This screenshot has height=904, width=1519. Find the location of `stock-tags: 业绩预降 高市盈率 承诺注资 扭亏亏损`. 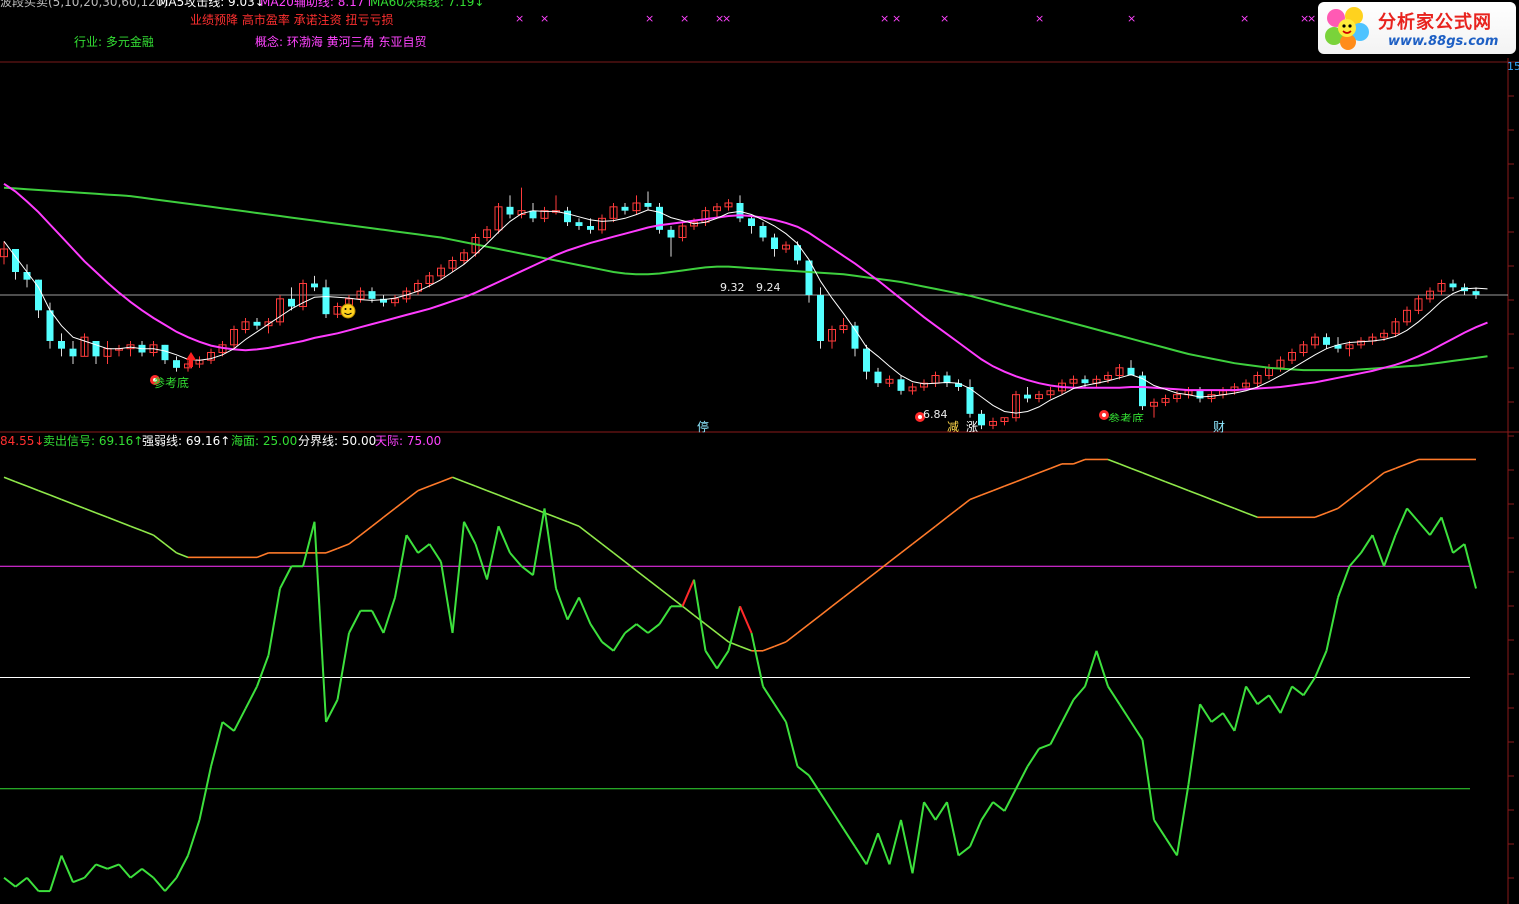

stock-tags: 业绩预降 高市盈率 承诺注资 扭亏亏损 is located at coordinates (292, 20).